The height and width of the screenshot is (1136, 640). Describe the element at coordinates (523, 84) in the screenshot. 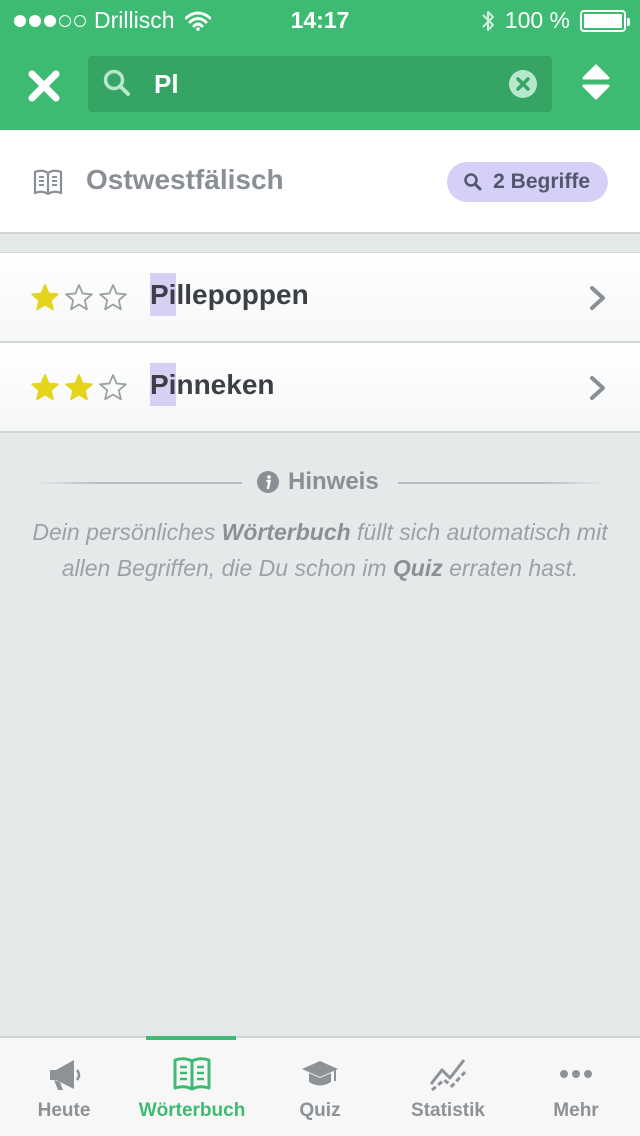

I see `clear-search-icon` at that location.